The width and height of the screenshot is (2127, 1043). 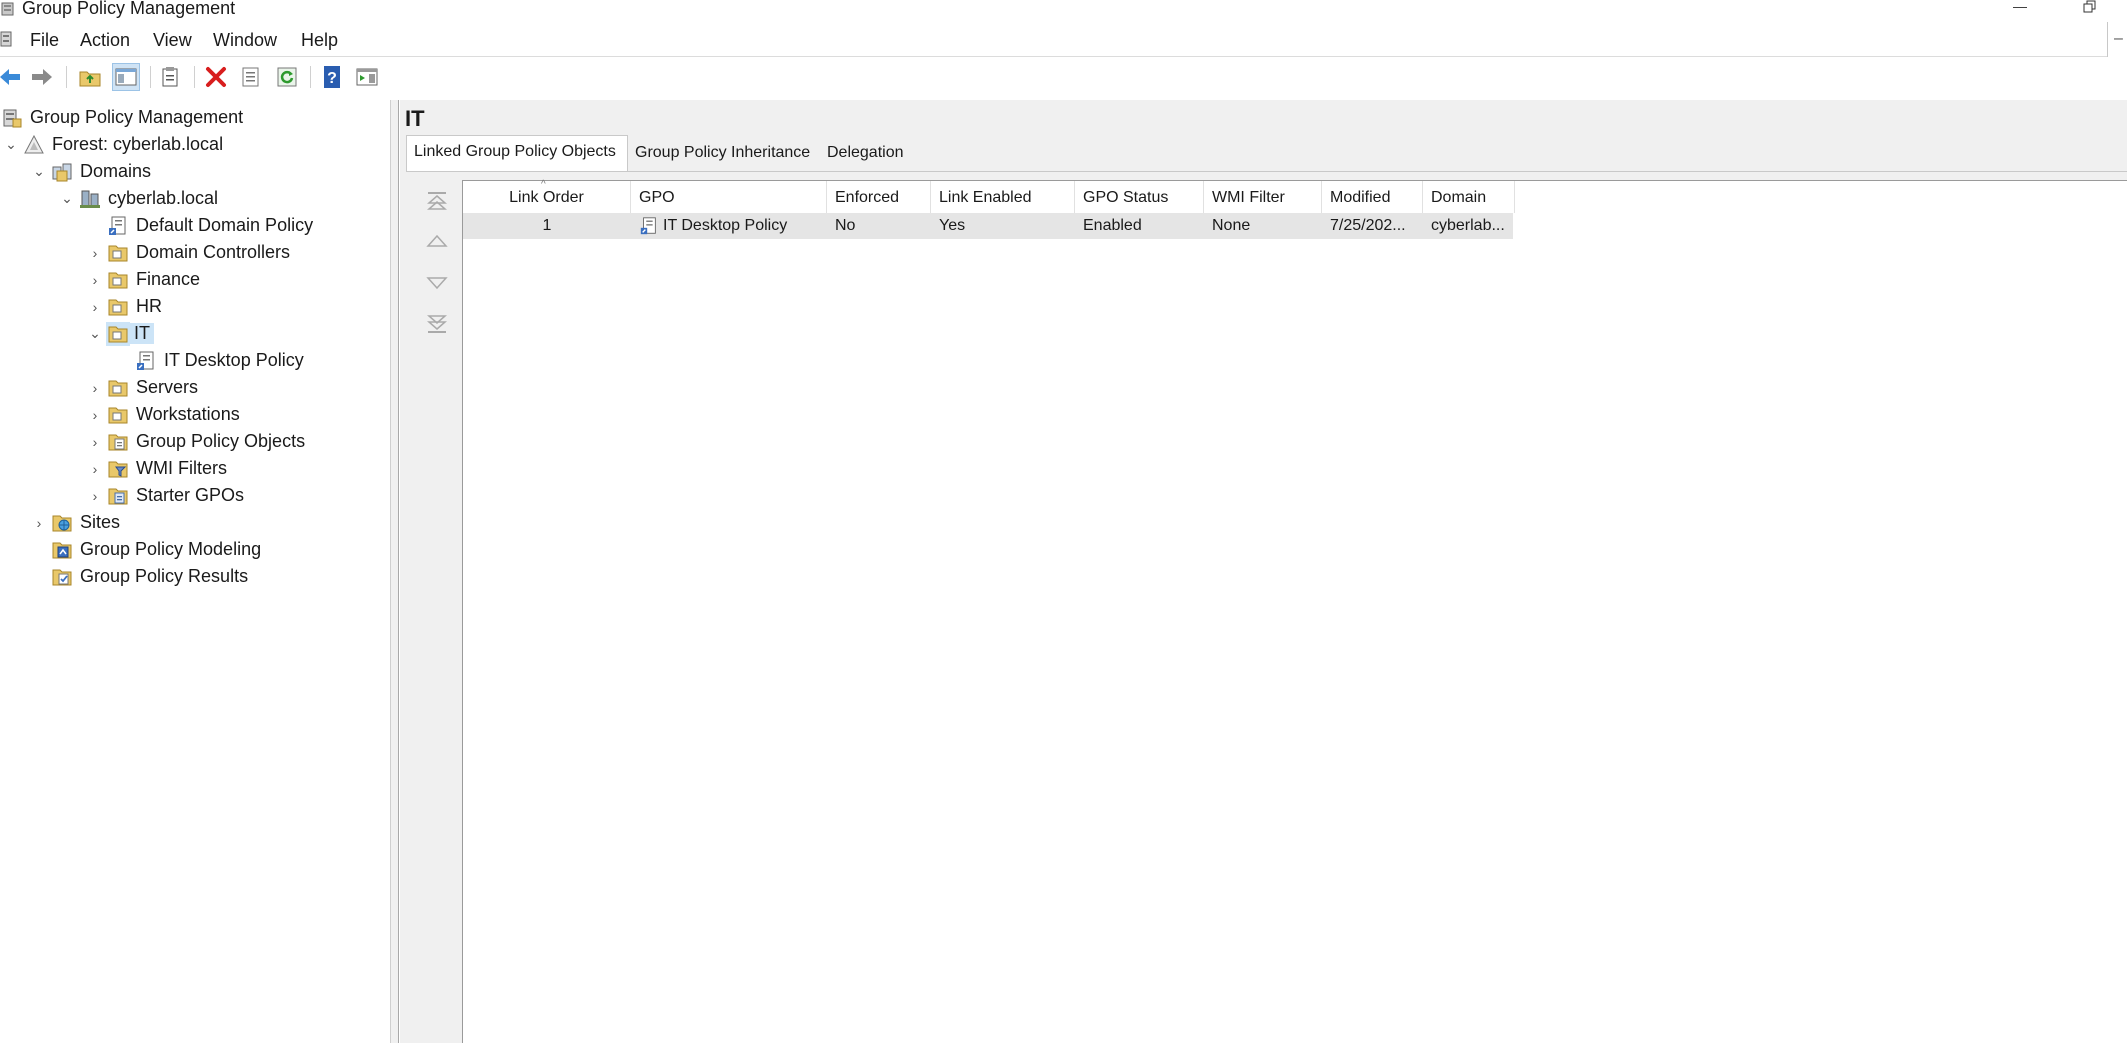 I want to click on up-folder-icon, so click(x=90, y=77).